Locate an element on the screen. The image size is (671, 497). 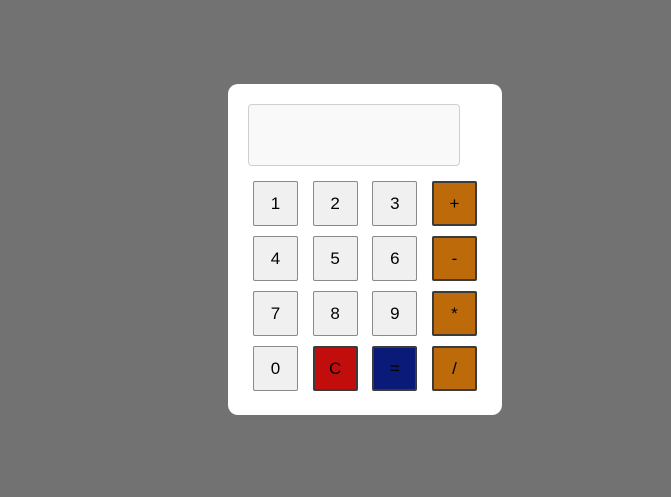
key-4-button: 4 is located at coordinates (275, 258).